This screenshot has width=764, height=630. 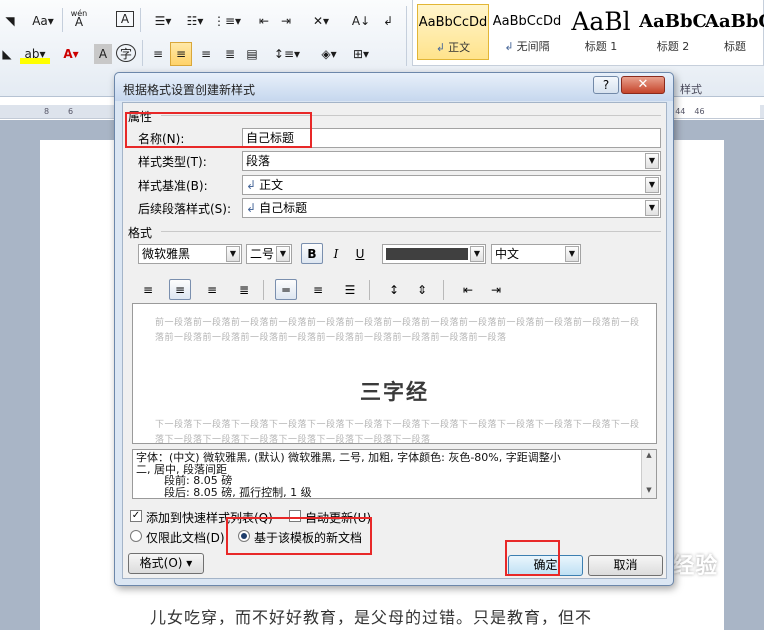 I want to click on next-style-value: 自己标题, so click(x=283, y=208).